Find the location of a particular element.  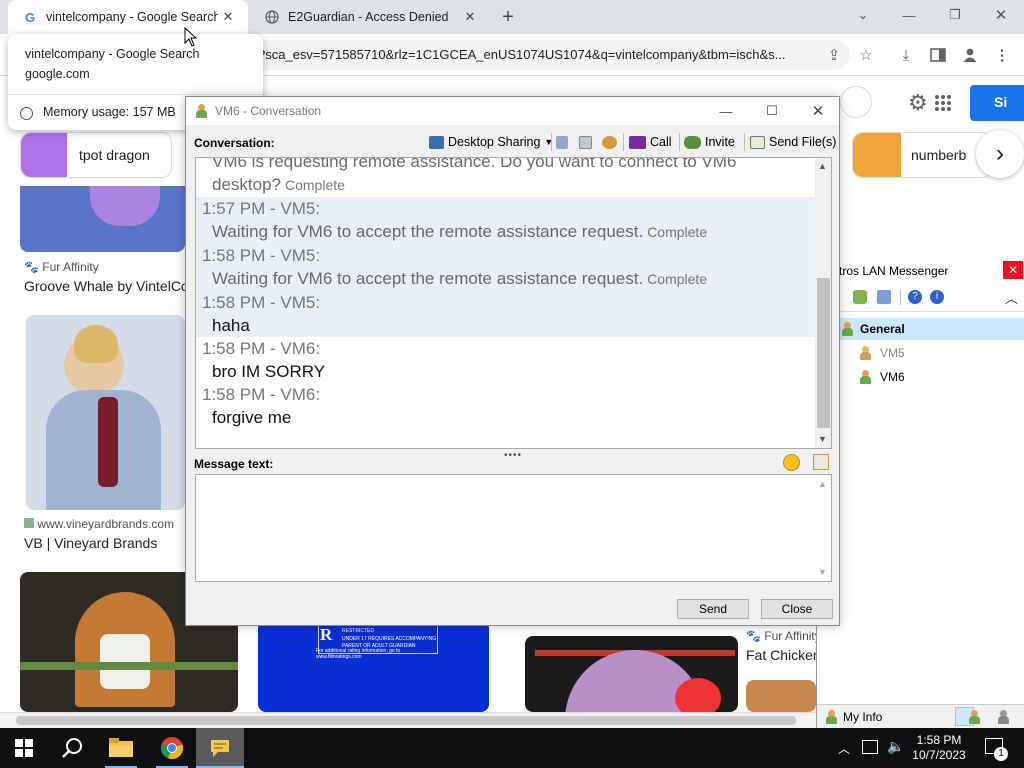

restore-button: ❐ is located at coordinates (955, 15).